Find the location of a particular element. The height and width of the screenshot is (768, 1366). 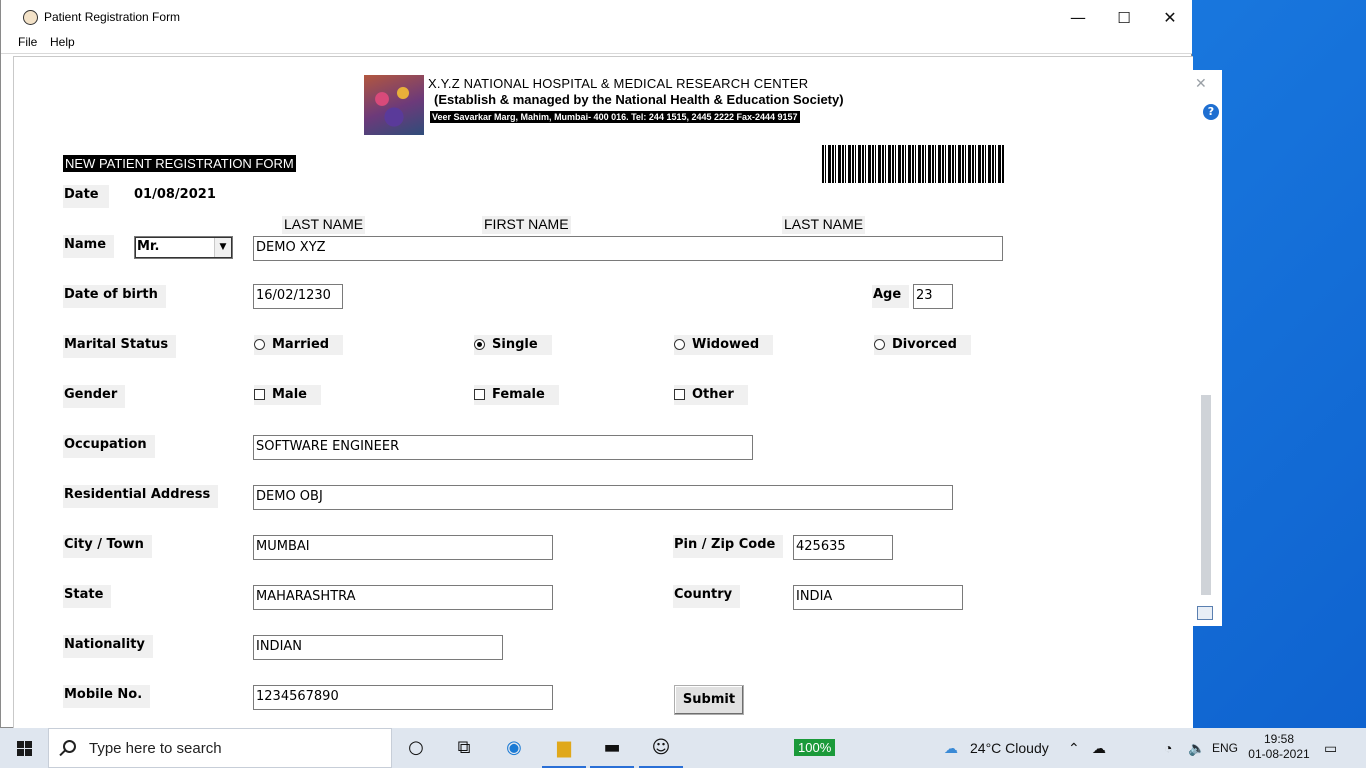

menu-file: File is located at coordinates (27, 42).